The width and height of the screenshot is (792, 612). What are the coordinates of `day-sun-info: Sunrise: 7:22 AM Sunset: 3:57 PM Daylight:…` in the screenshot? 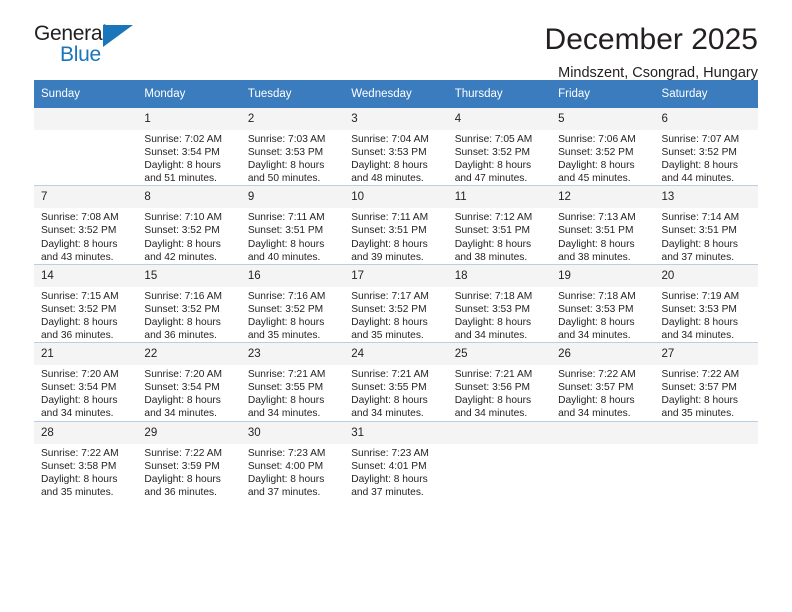 It's located at (602, 392).